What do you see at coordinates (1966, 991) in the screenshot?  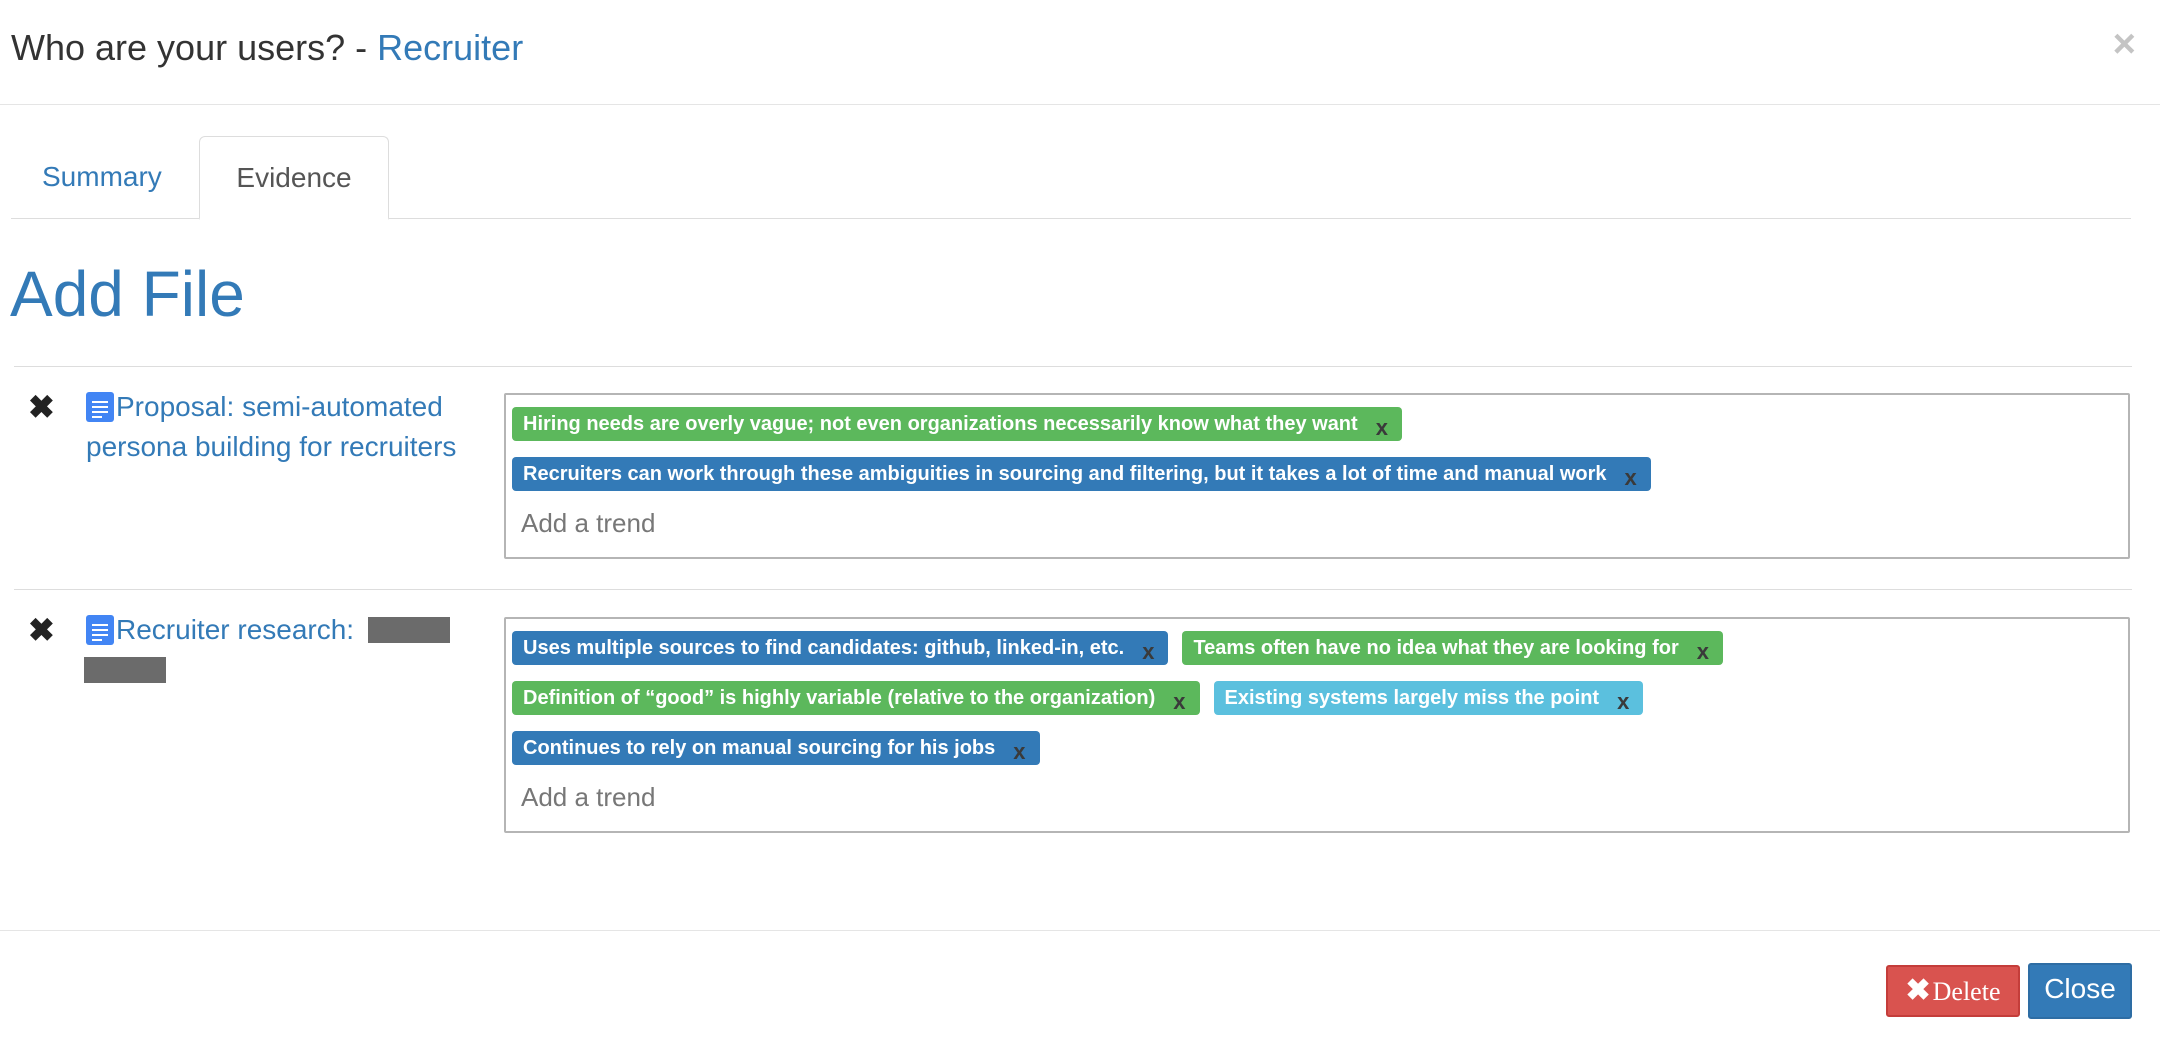 I see `delete-button-label: Delete` at bounding box center [1966, 991].